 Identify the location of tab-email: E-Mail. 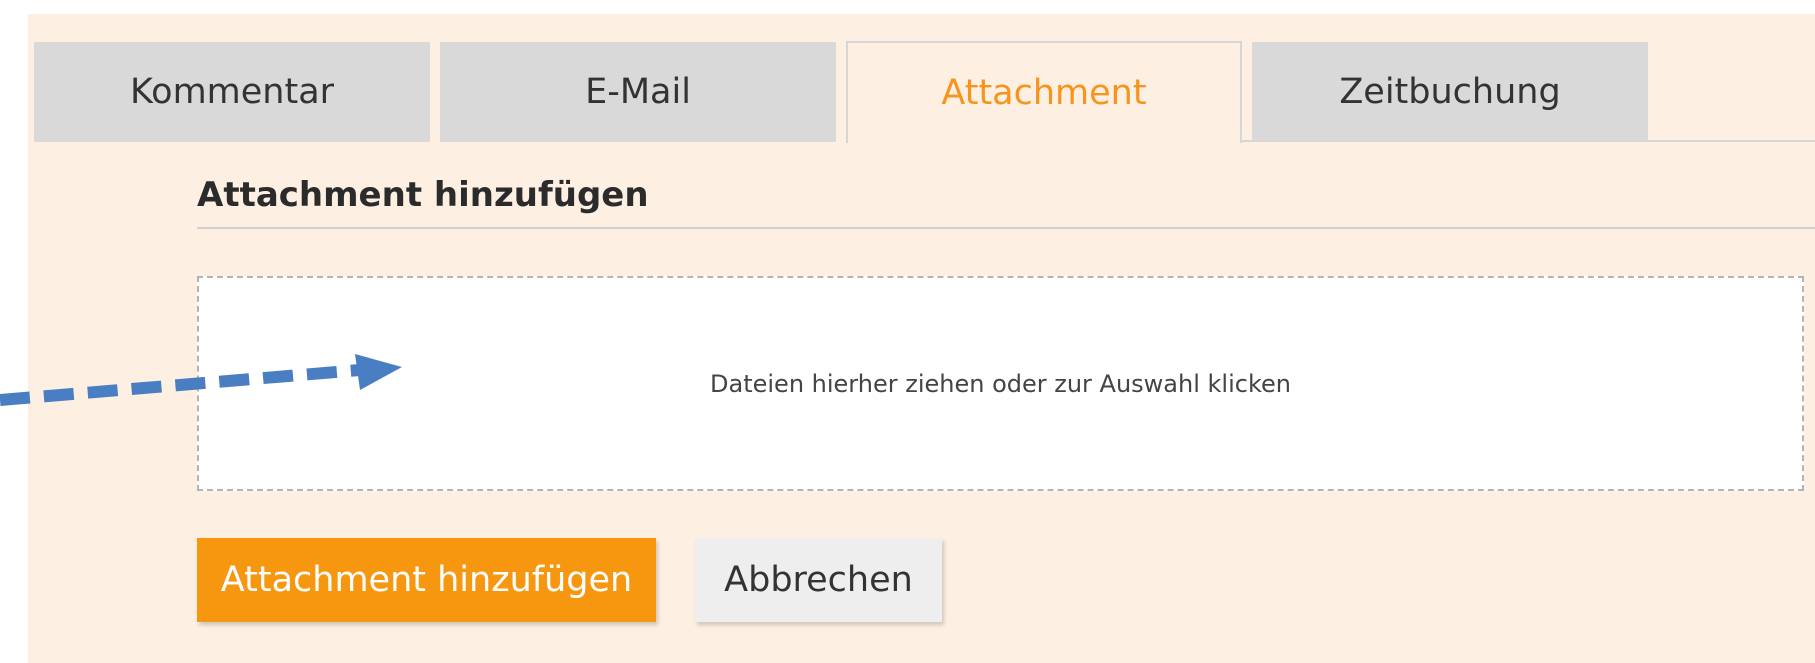
(638, 92).